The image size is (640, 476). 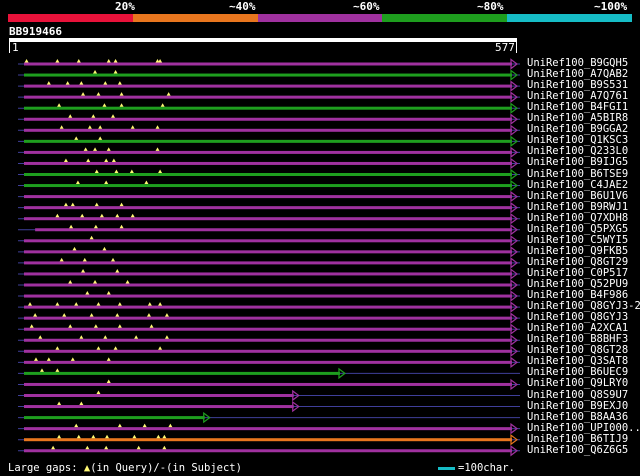 I want to click on hit-label: UniRef100_C4JAE2, so click(x=577, y=185).